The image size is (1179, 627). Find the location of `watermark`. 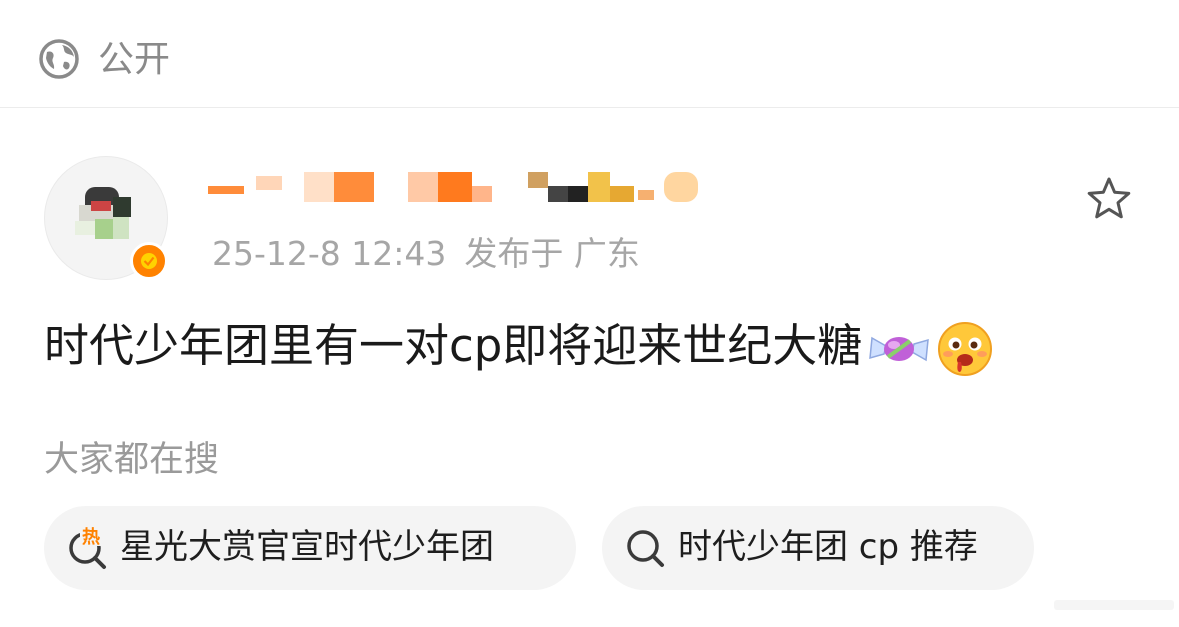

watermark is located at coordinates (1114, 605).